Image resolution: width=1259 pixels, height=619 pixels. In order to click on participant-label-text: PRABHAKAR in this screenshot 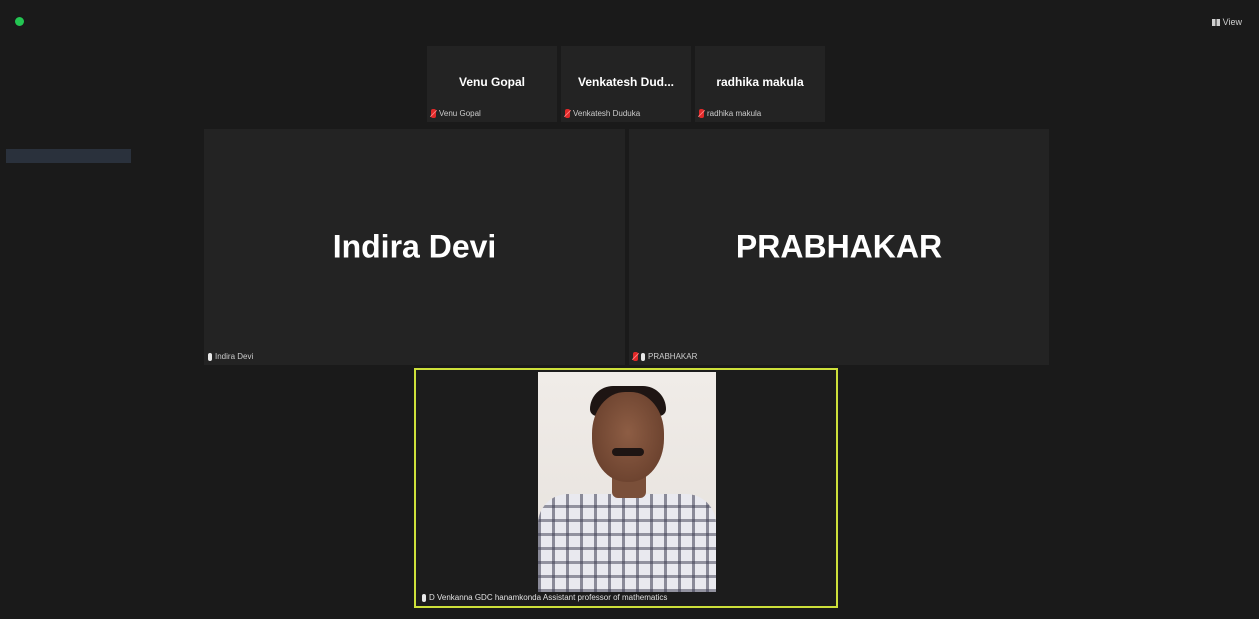, I will do `click(673, 356)`.